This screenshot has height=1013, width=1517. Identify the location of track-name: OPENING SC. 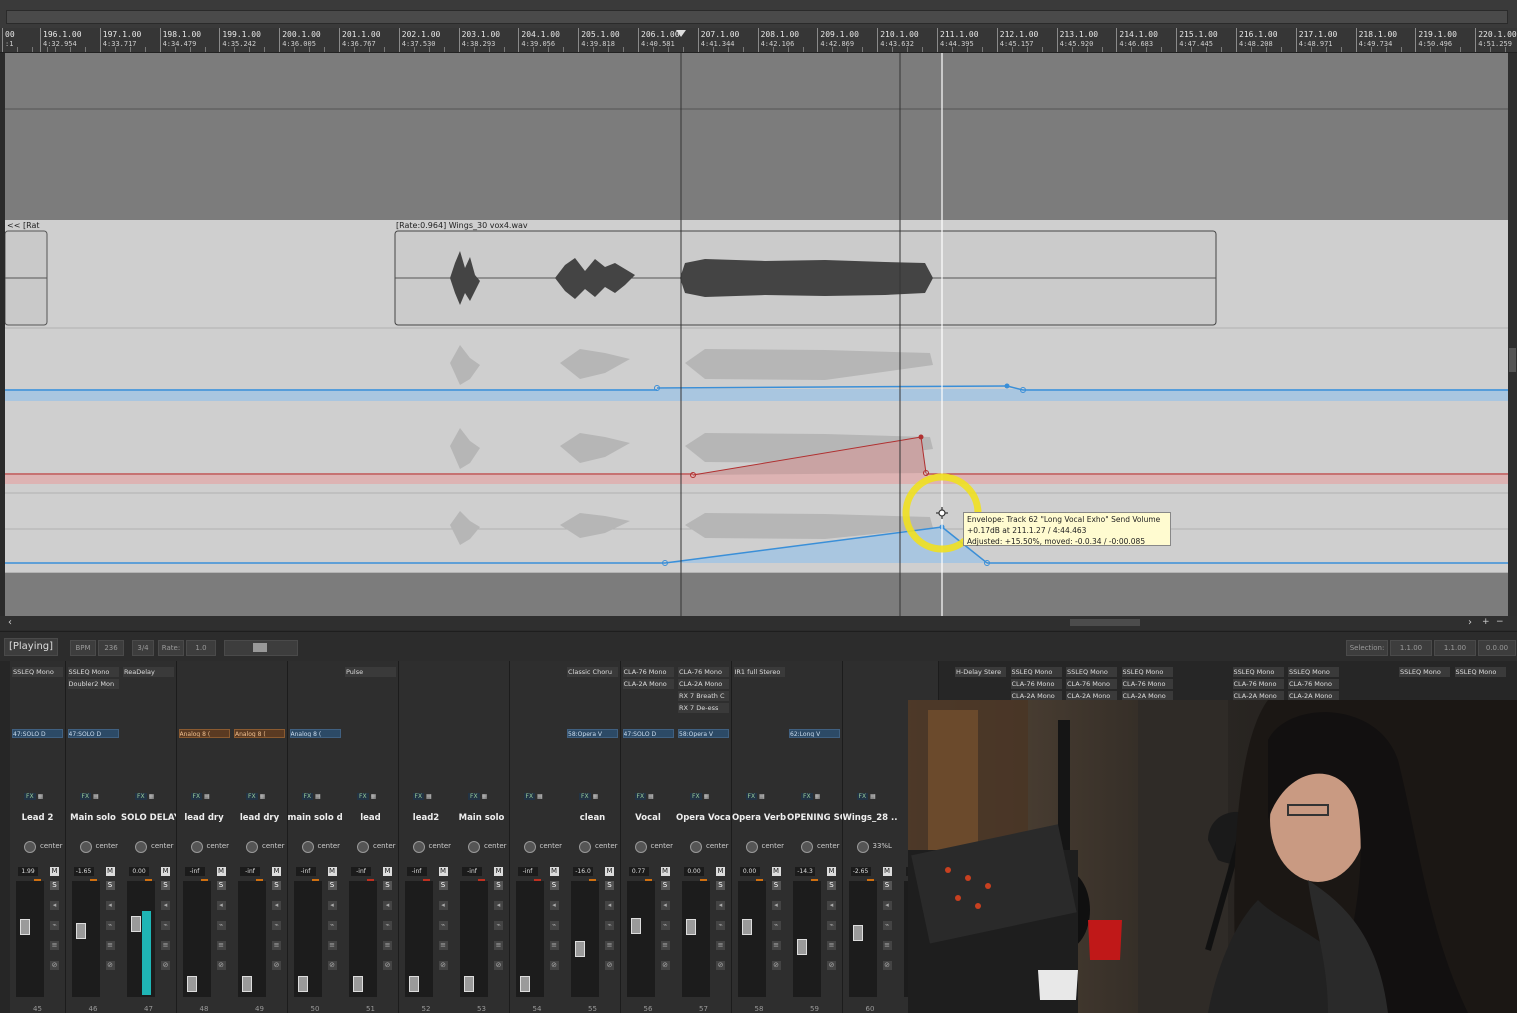
(814, 818).